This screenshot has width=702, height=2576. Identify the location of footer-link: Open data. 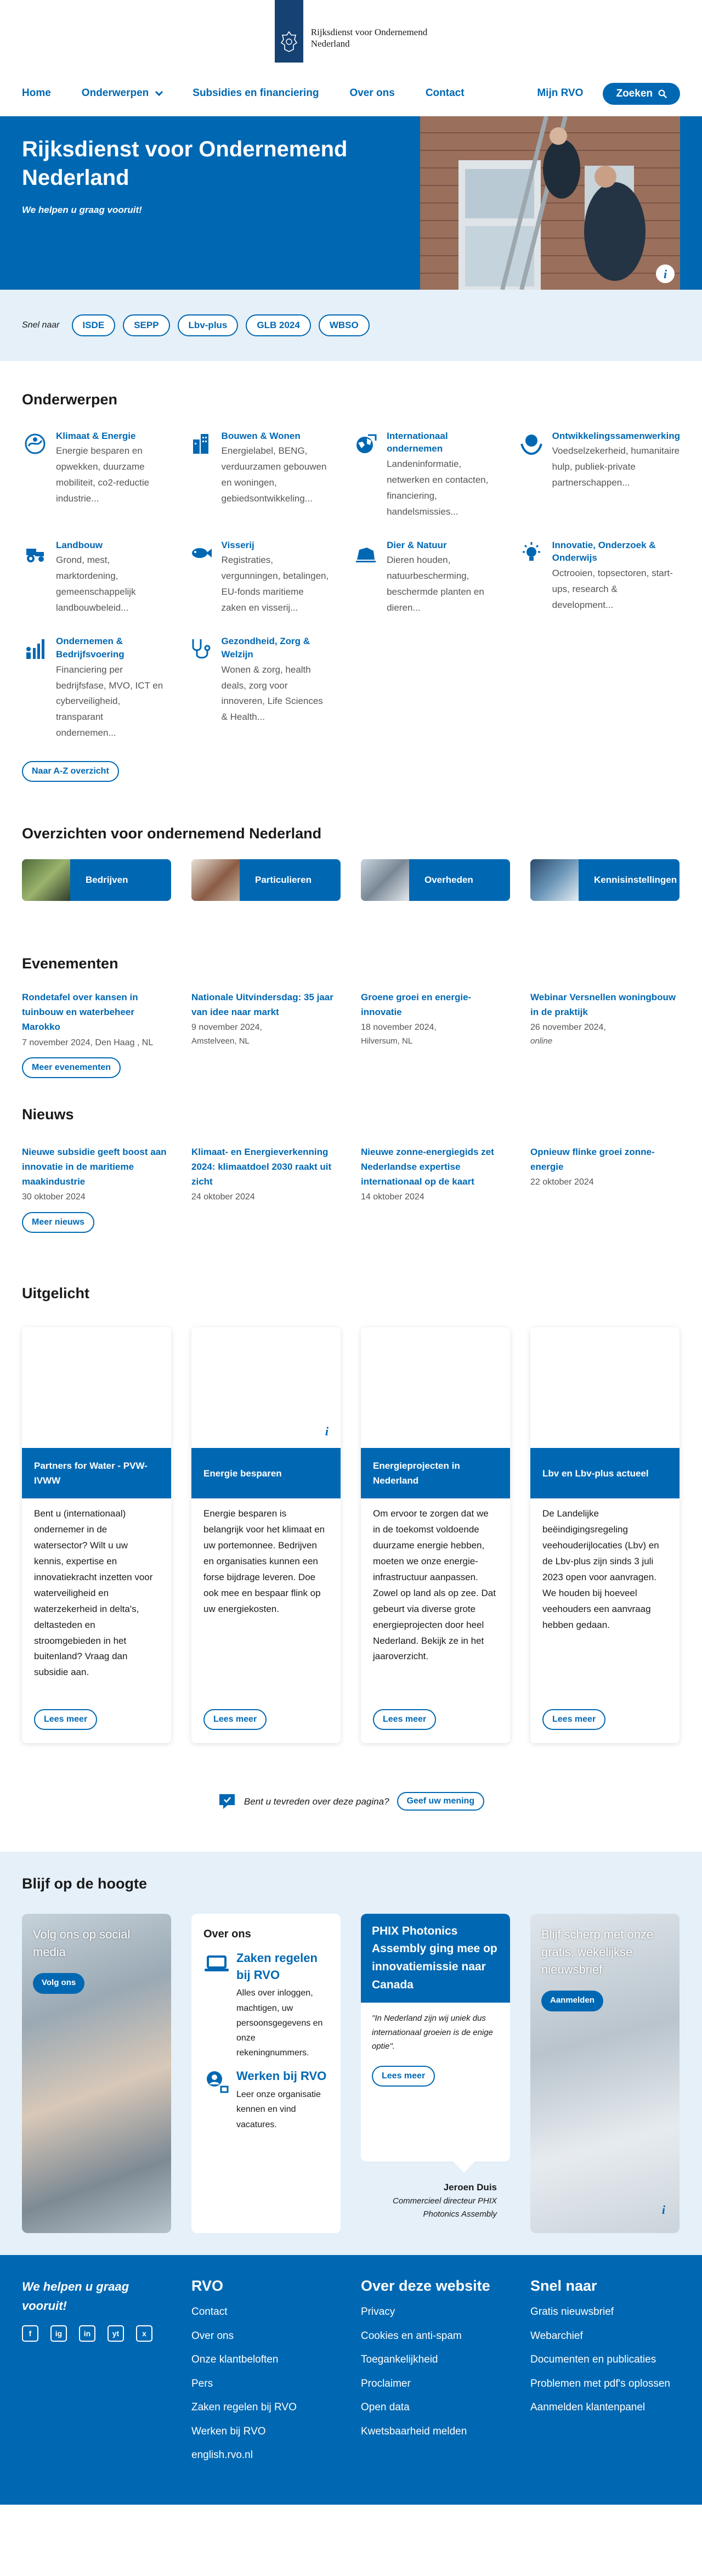
(436, 2408).